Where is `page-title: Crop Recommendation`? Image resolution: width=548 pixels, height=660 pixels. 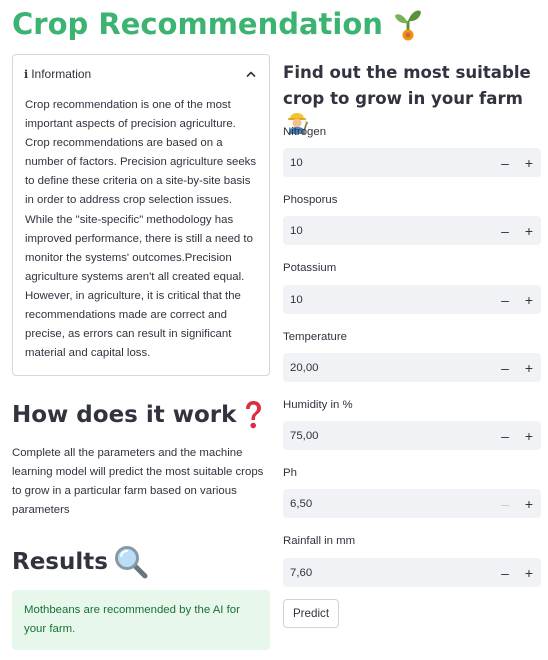
page-title: Crop Recommendation is located at coordinates (217, 24).